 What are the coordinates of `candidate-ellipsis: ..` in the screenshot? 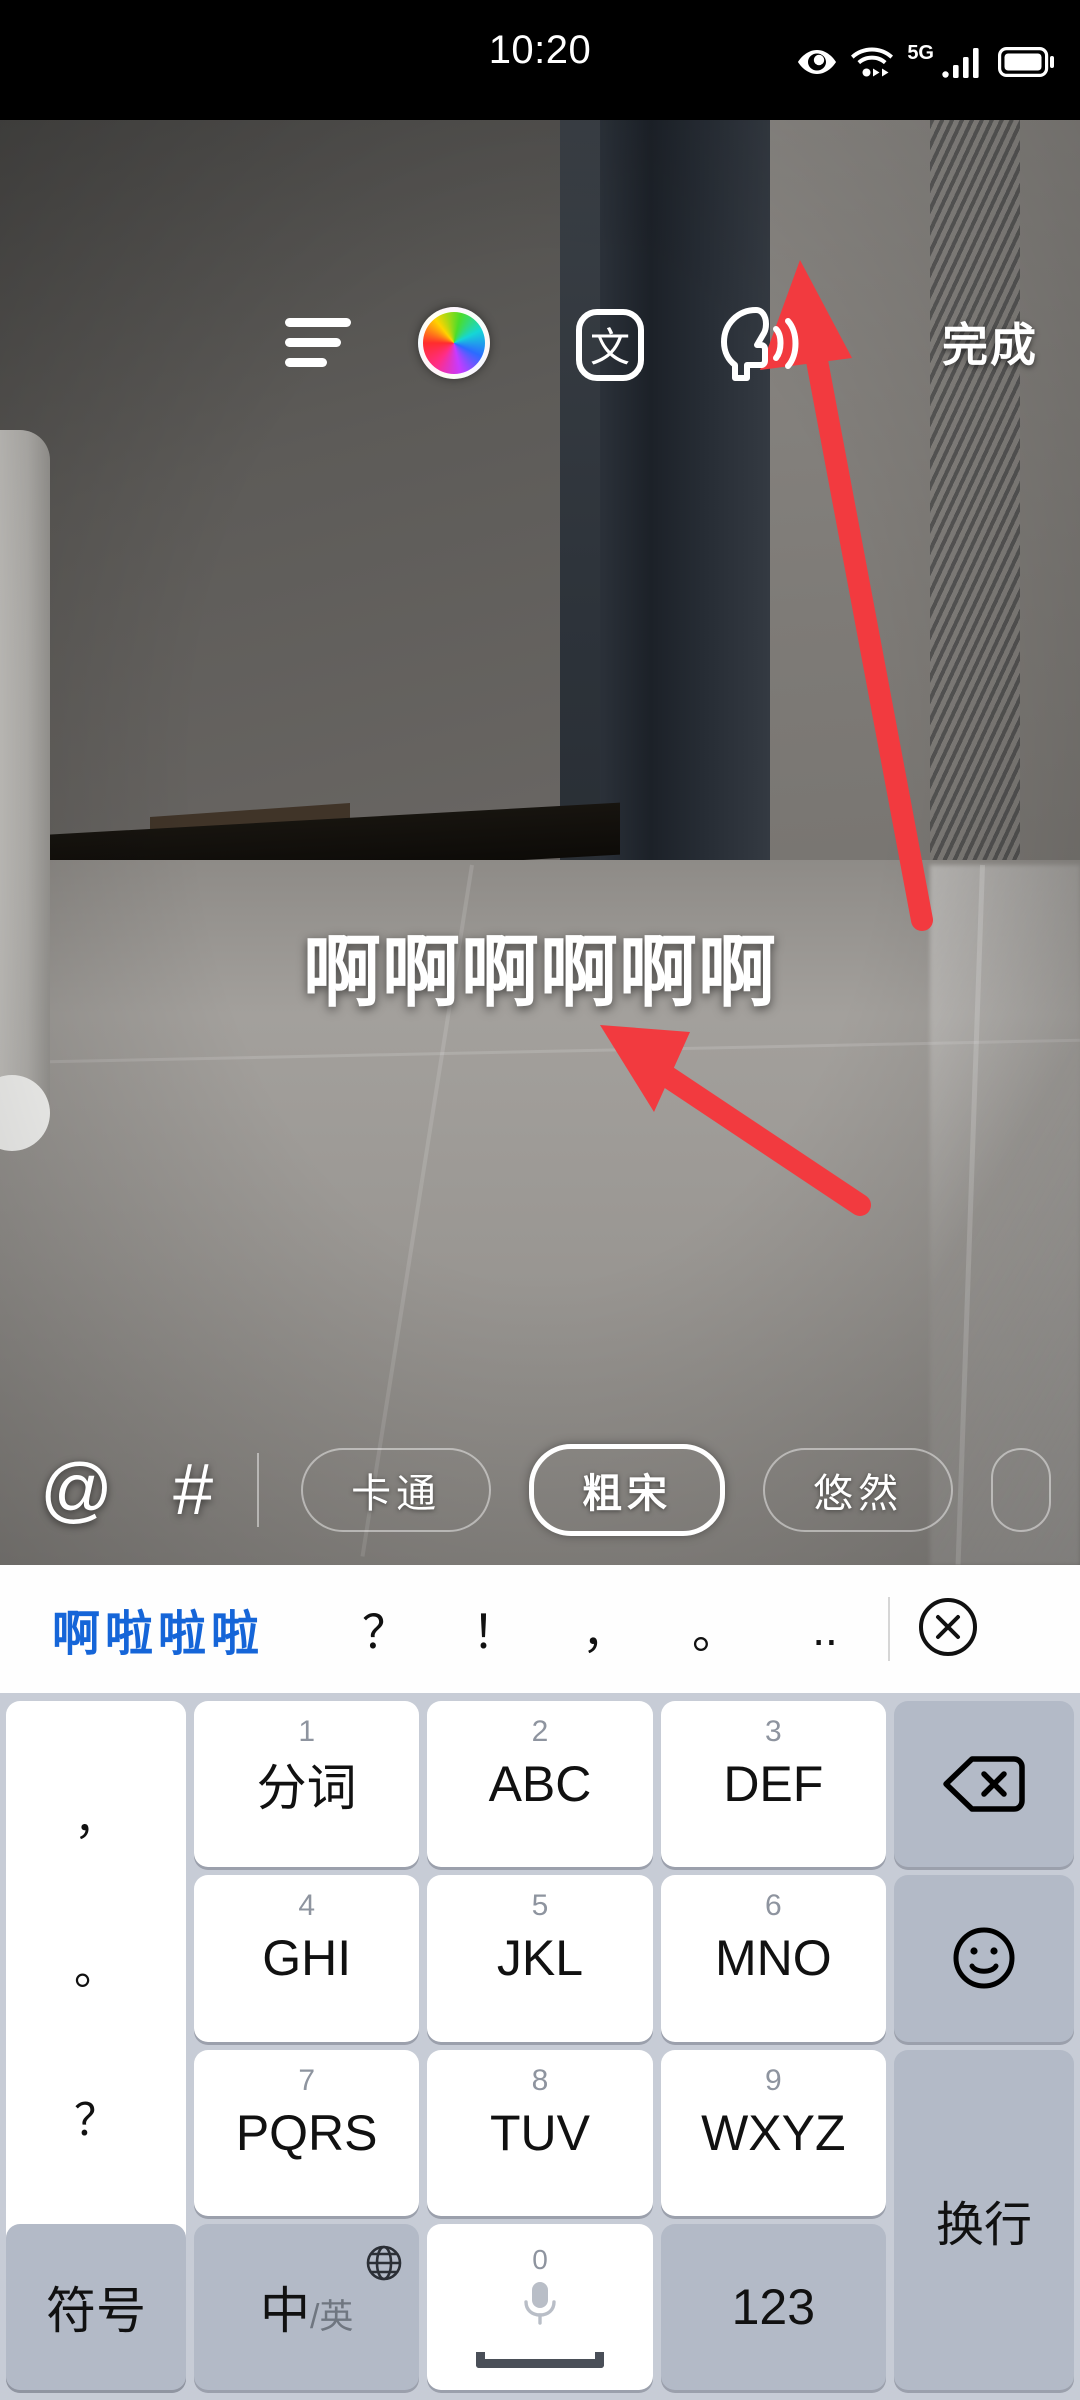 It's located at (825, 1629).